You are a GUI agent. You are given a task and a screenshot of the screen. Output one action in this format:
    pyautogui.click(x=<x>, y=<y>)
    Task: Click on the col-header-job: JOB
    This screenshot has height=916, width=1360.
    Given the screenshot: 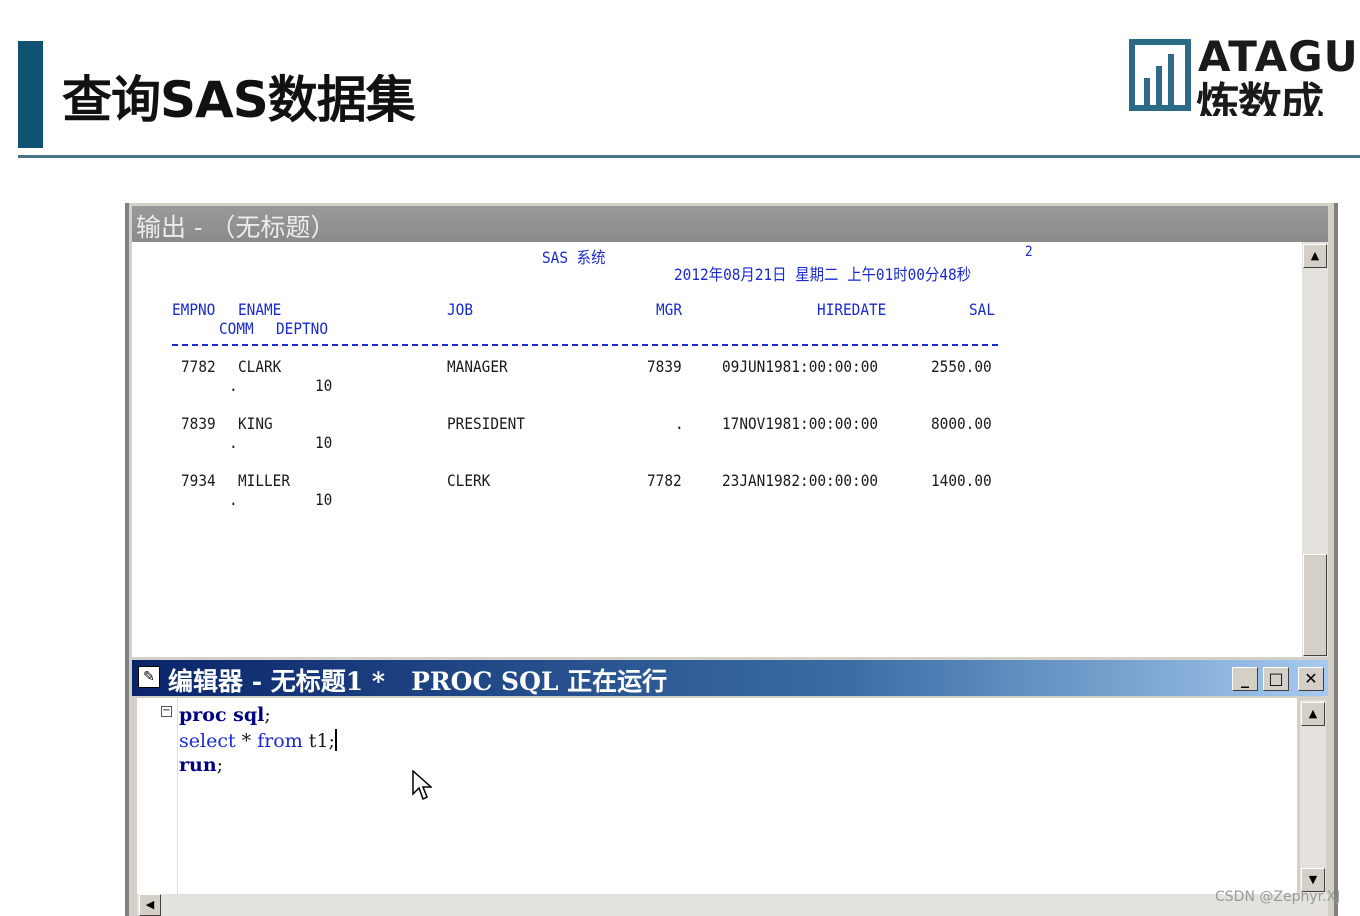 What is the action you would take?
    pyautogui.click(x=460, y=309)
    